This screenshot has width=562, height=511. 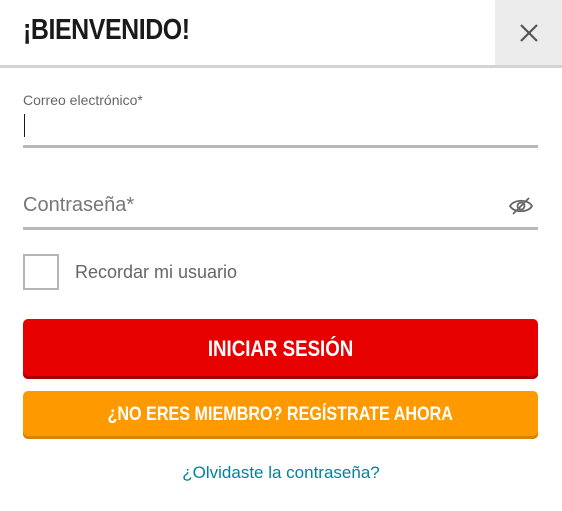 I want to click on register-button-label: ¿NO ERES MIEMBRO? REGÍSTRATE AHORA, so click(x=280, y=414).